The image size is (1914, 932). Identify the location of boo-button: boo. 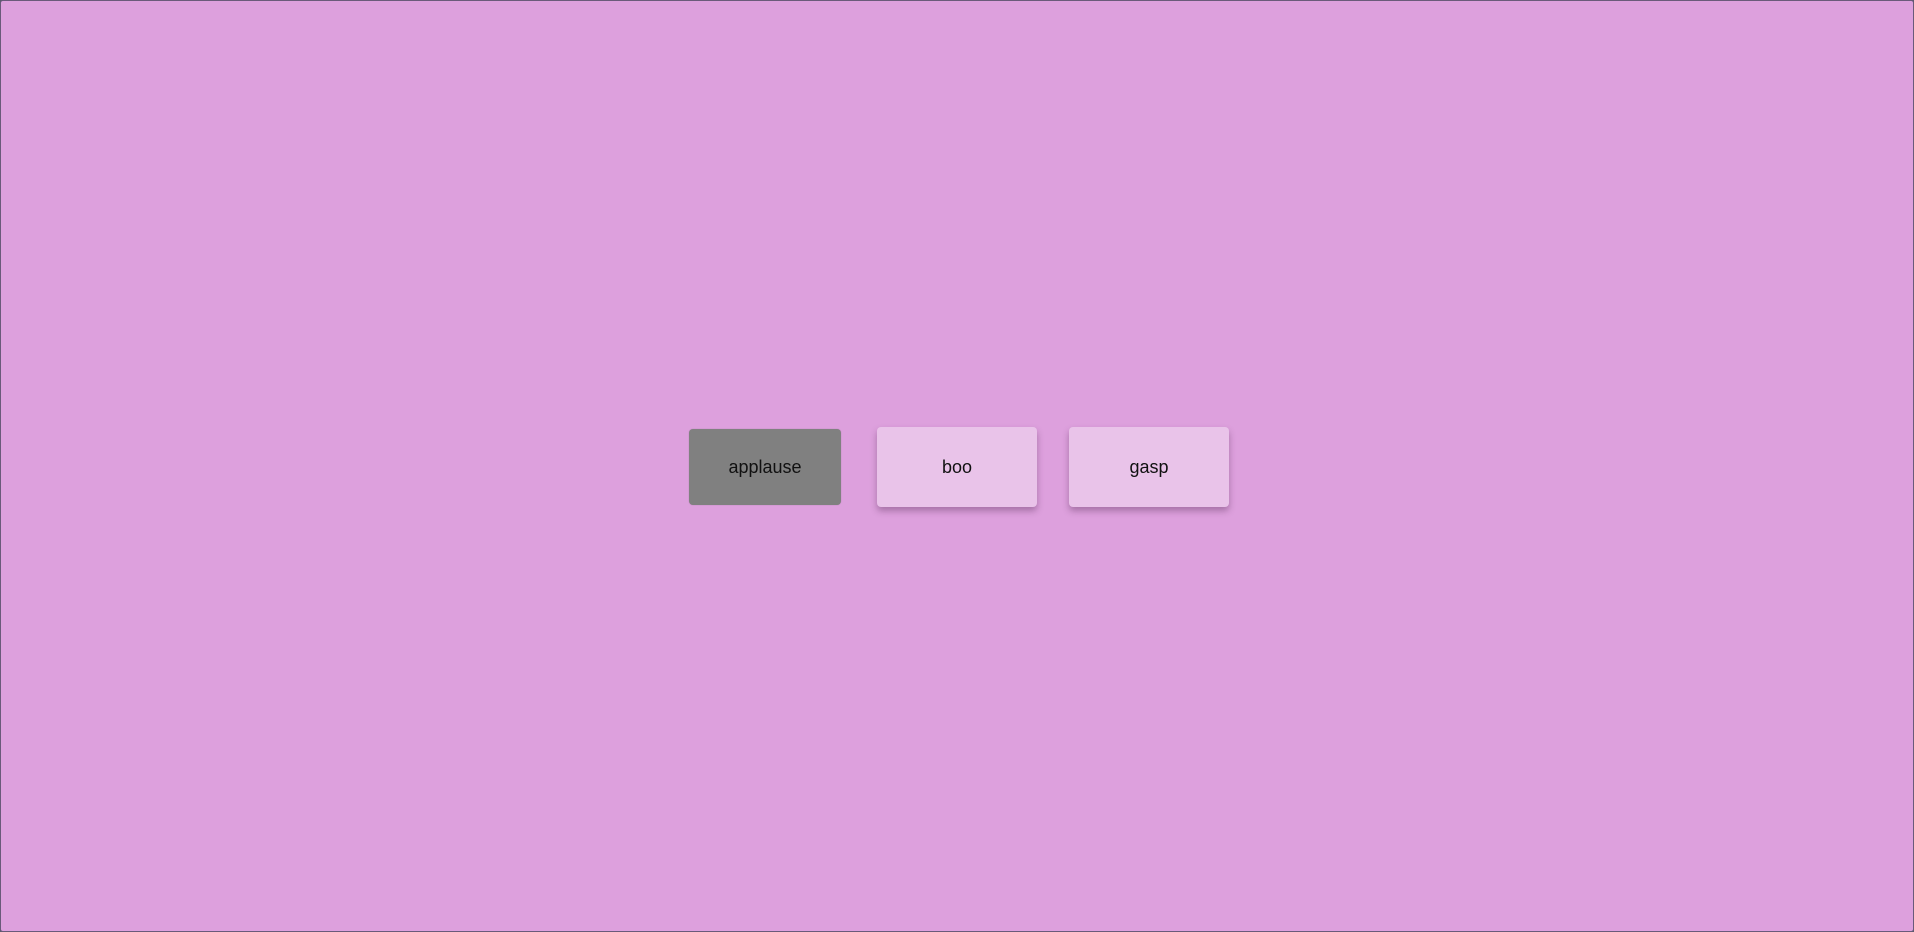
(957, 467).